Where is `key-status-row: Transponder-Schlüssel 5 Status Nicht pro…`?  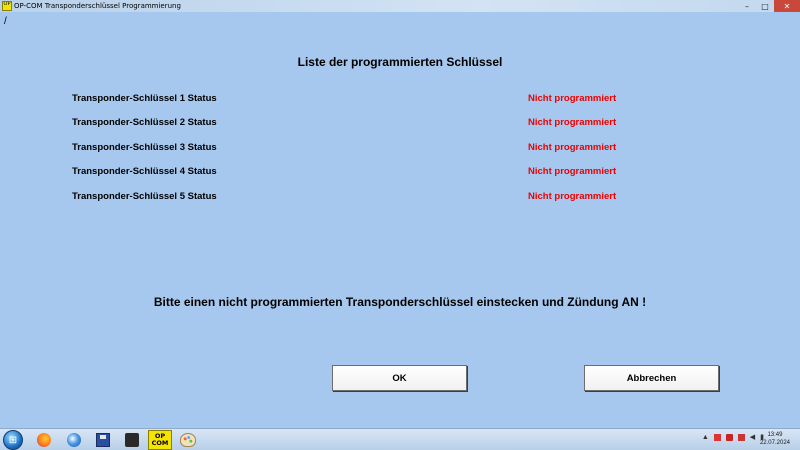
key-status-row: Transponder-Schlüssel 5 Status Nicht pro… is located at coordinates (400, 198).